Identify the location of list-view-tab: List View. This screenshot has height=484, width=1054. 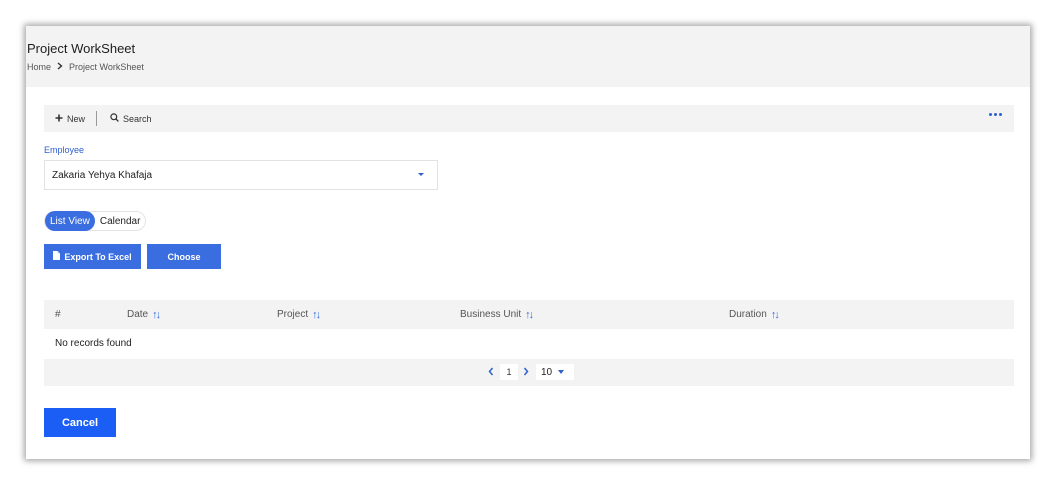
(70, 221).